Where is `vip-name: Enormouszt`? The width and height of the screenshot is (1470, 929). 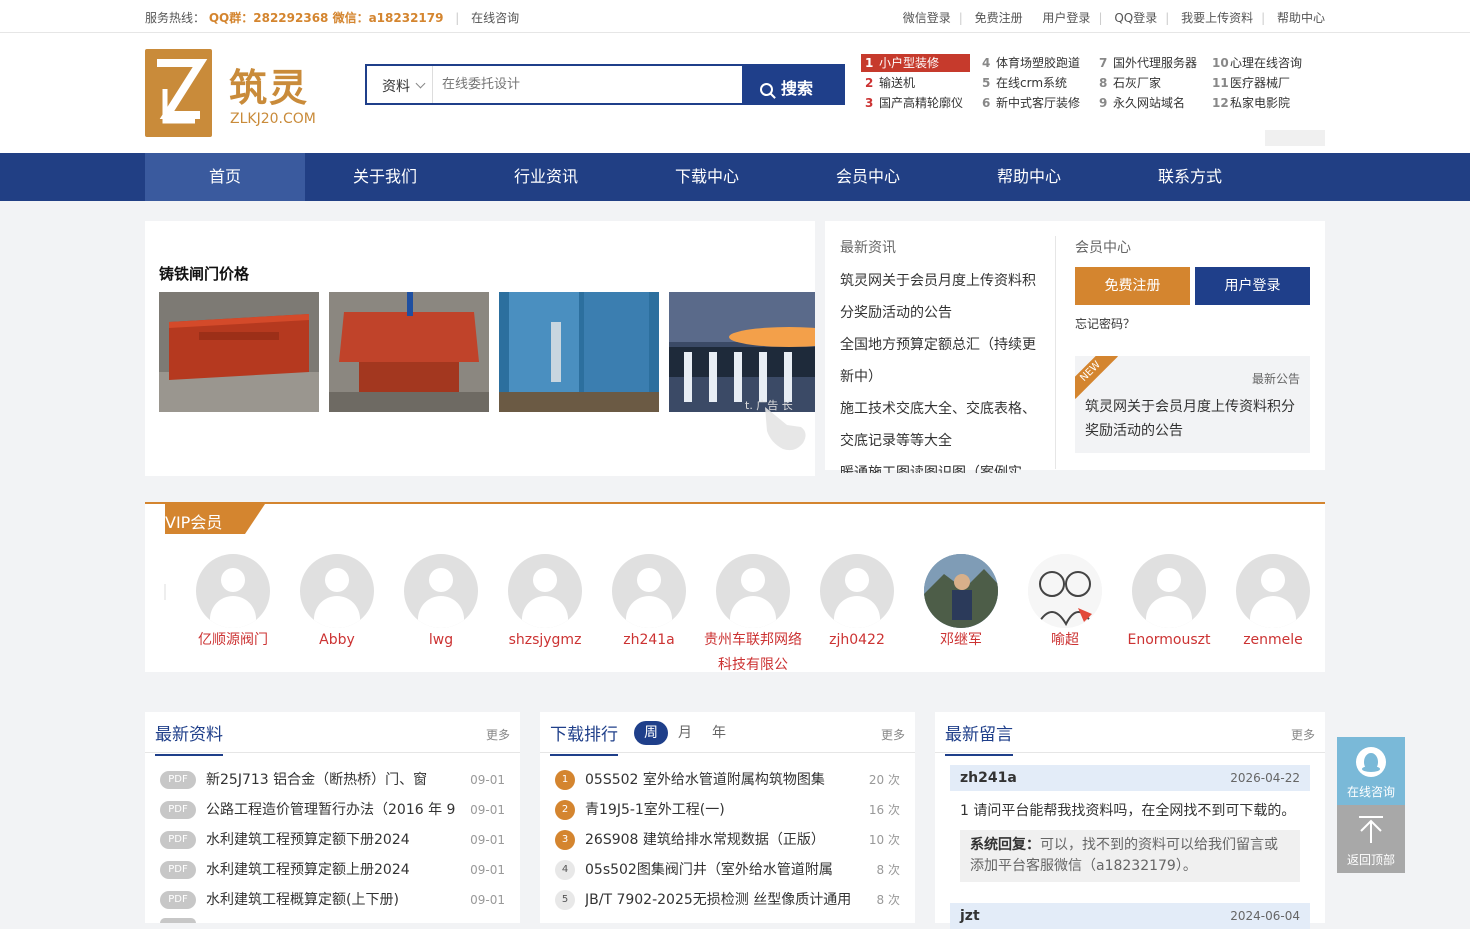
vip-name: Enormouszt is located at coordinates (1169, 640).